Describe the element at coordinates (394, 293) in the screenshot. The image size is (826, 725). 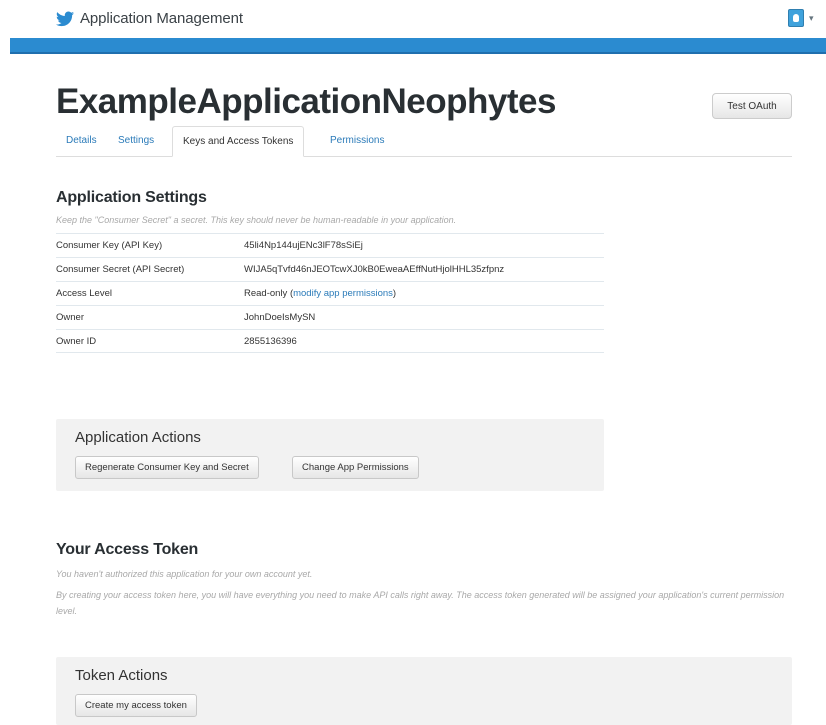
I see `access-level-suffix: )` at that location.